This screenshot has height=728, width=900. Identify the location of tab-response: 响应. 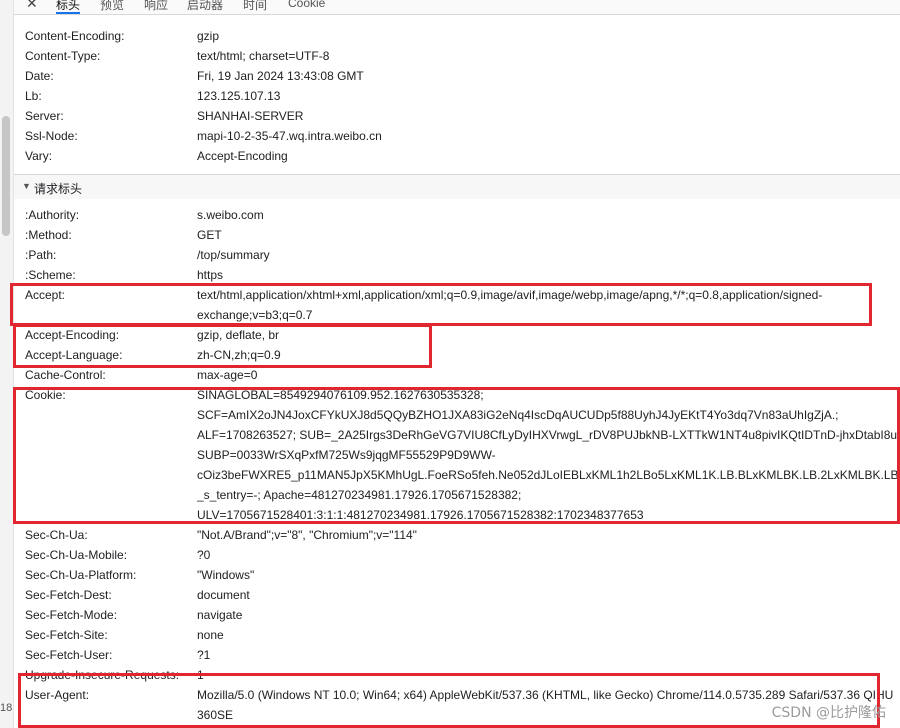
(156, 6).